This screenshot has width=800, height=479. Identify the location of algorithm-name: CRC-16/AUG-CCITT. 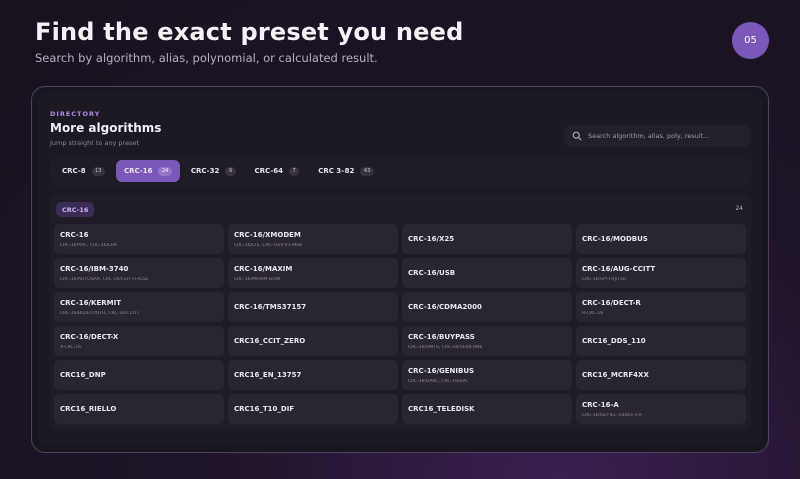
(619, 268).